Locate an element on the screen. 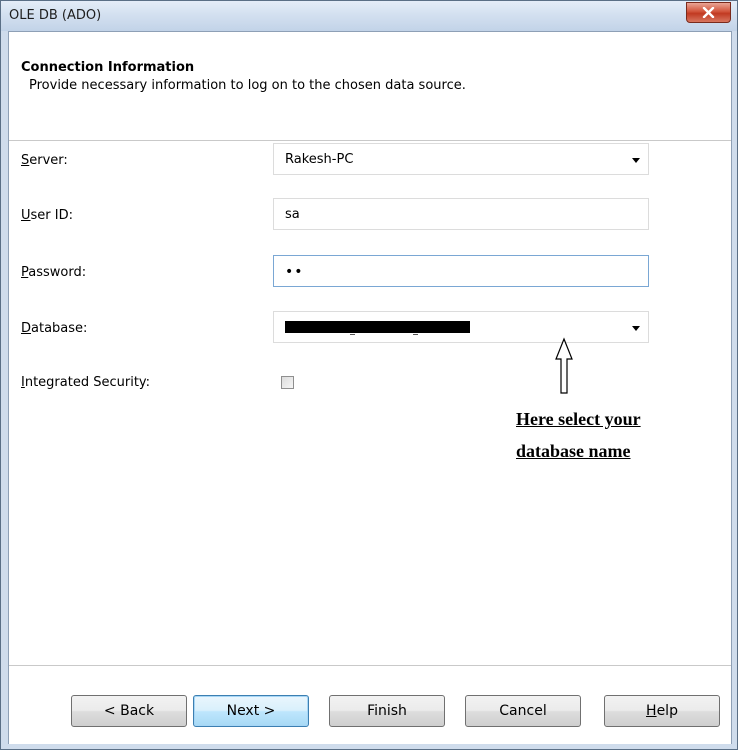  up-arrow-icon is located at coordinates (564, 365).